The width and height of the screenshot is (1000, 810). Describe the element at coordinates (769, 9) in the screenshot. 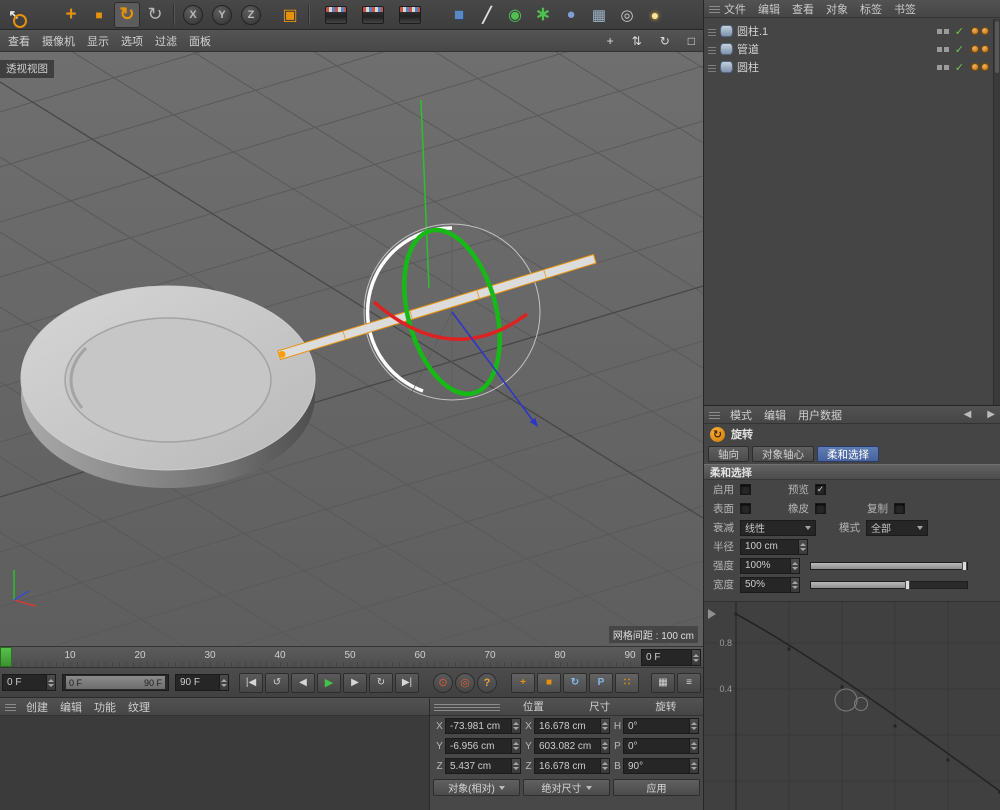

I see `menu-item: 编辑` at that location.